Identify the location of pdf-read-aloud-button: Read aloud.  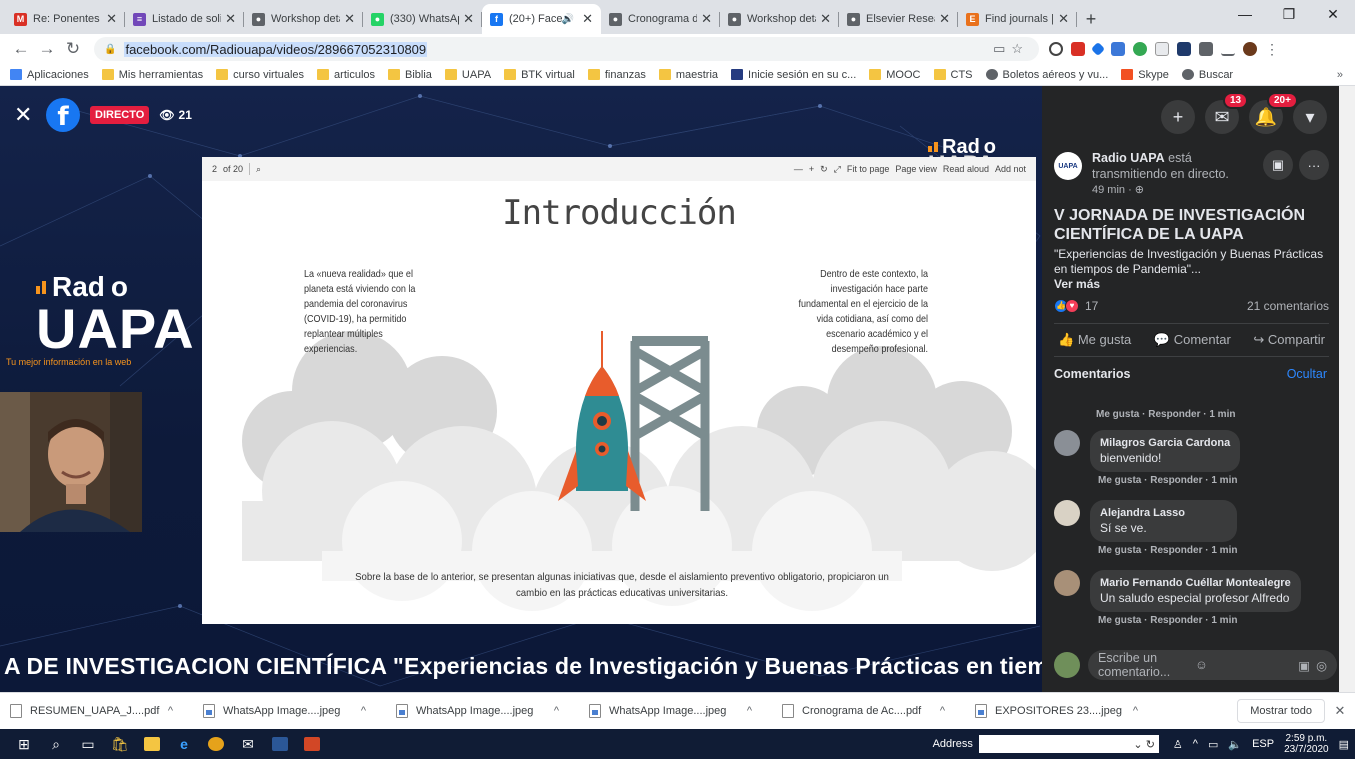
(966, 169).